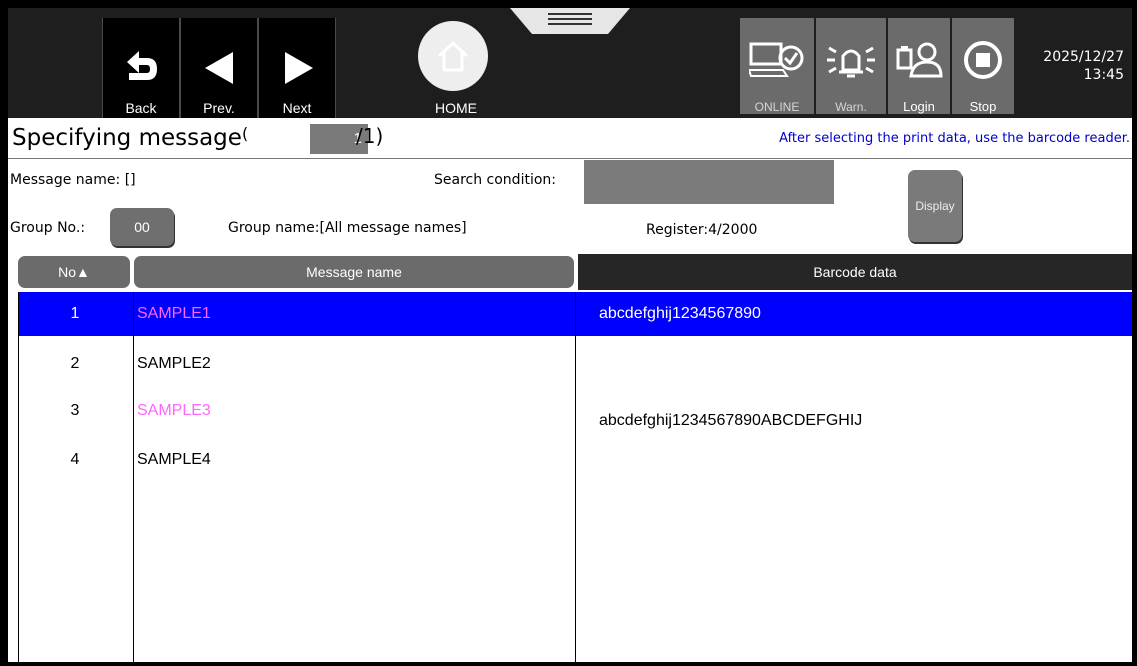  I want to click on stop-label: Stop, so click(983, 106).